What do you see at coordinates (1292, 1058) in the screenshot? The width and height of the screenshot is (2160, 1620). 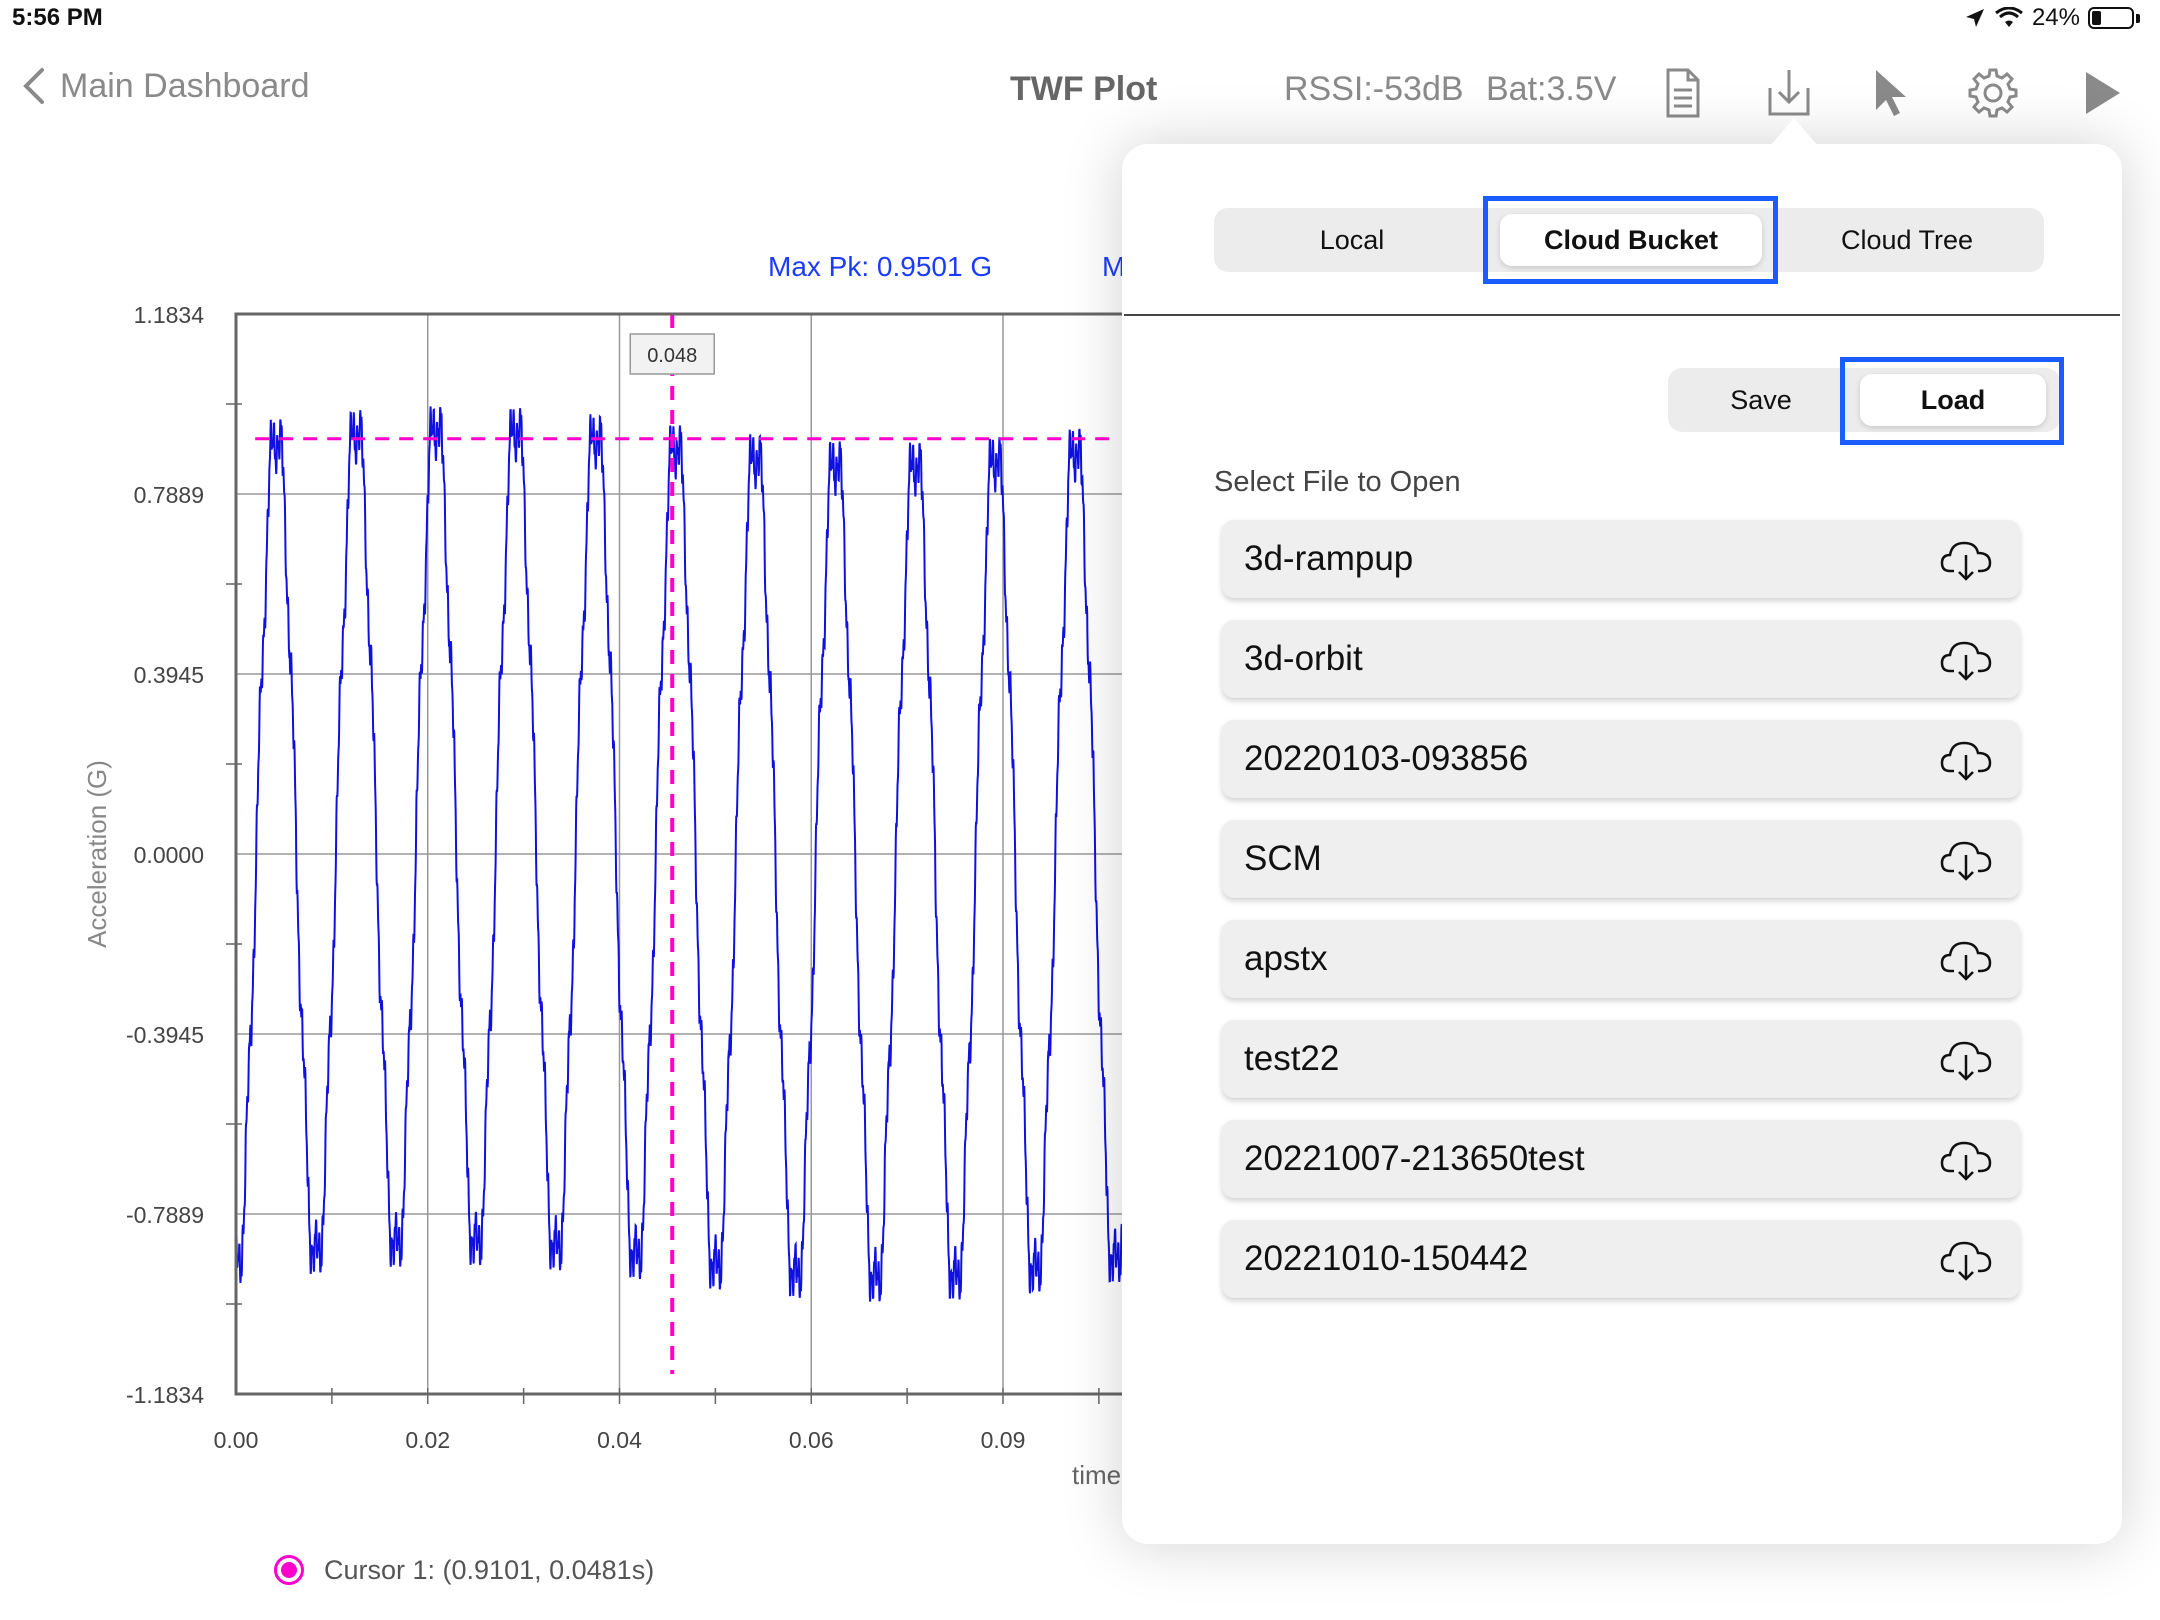 I see `file-name: test22` at bounding box center [1292, 1058].